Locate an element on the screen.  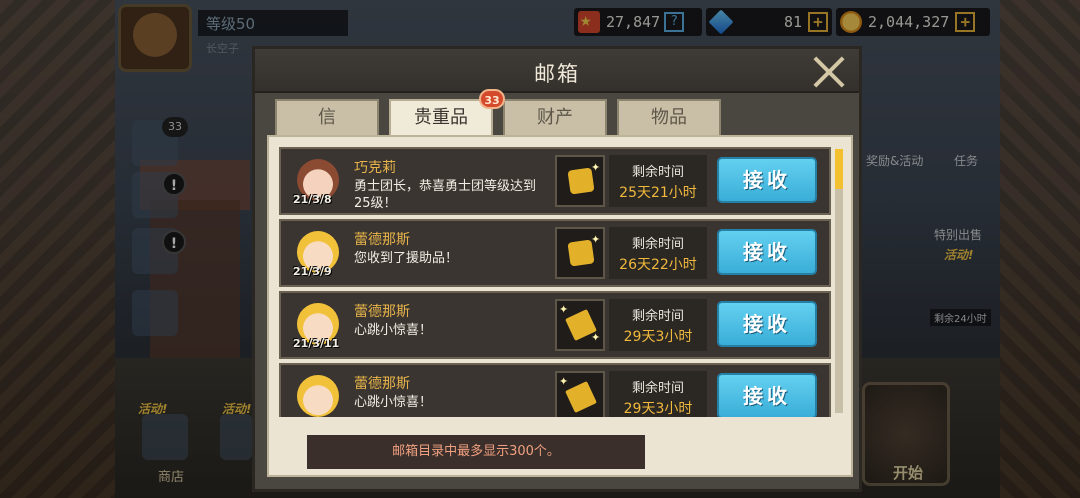
scroll-ticket-icon: ✦ ✦ is located at coordinates (580, 325).